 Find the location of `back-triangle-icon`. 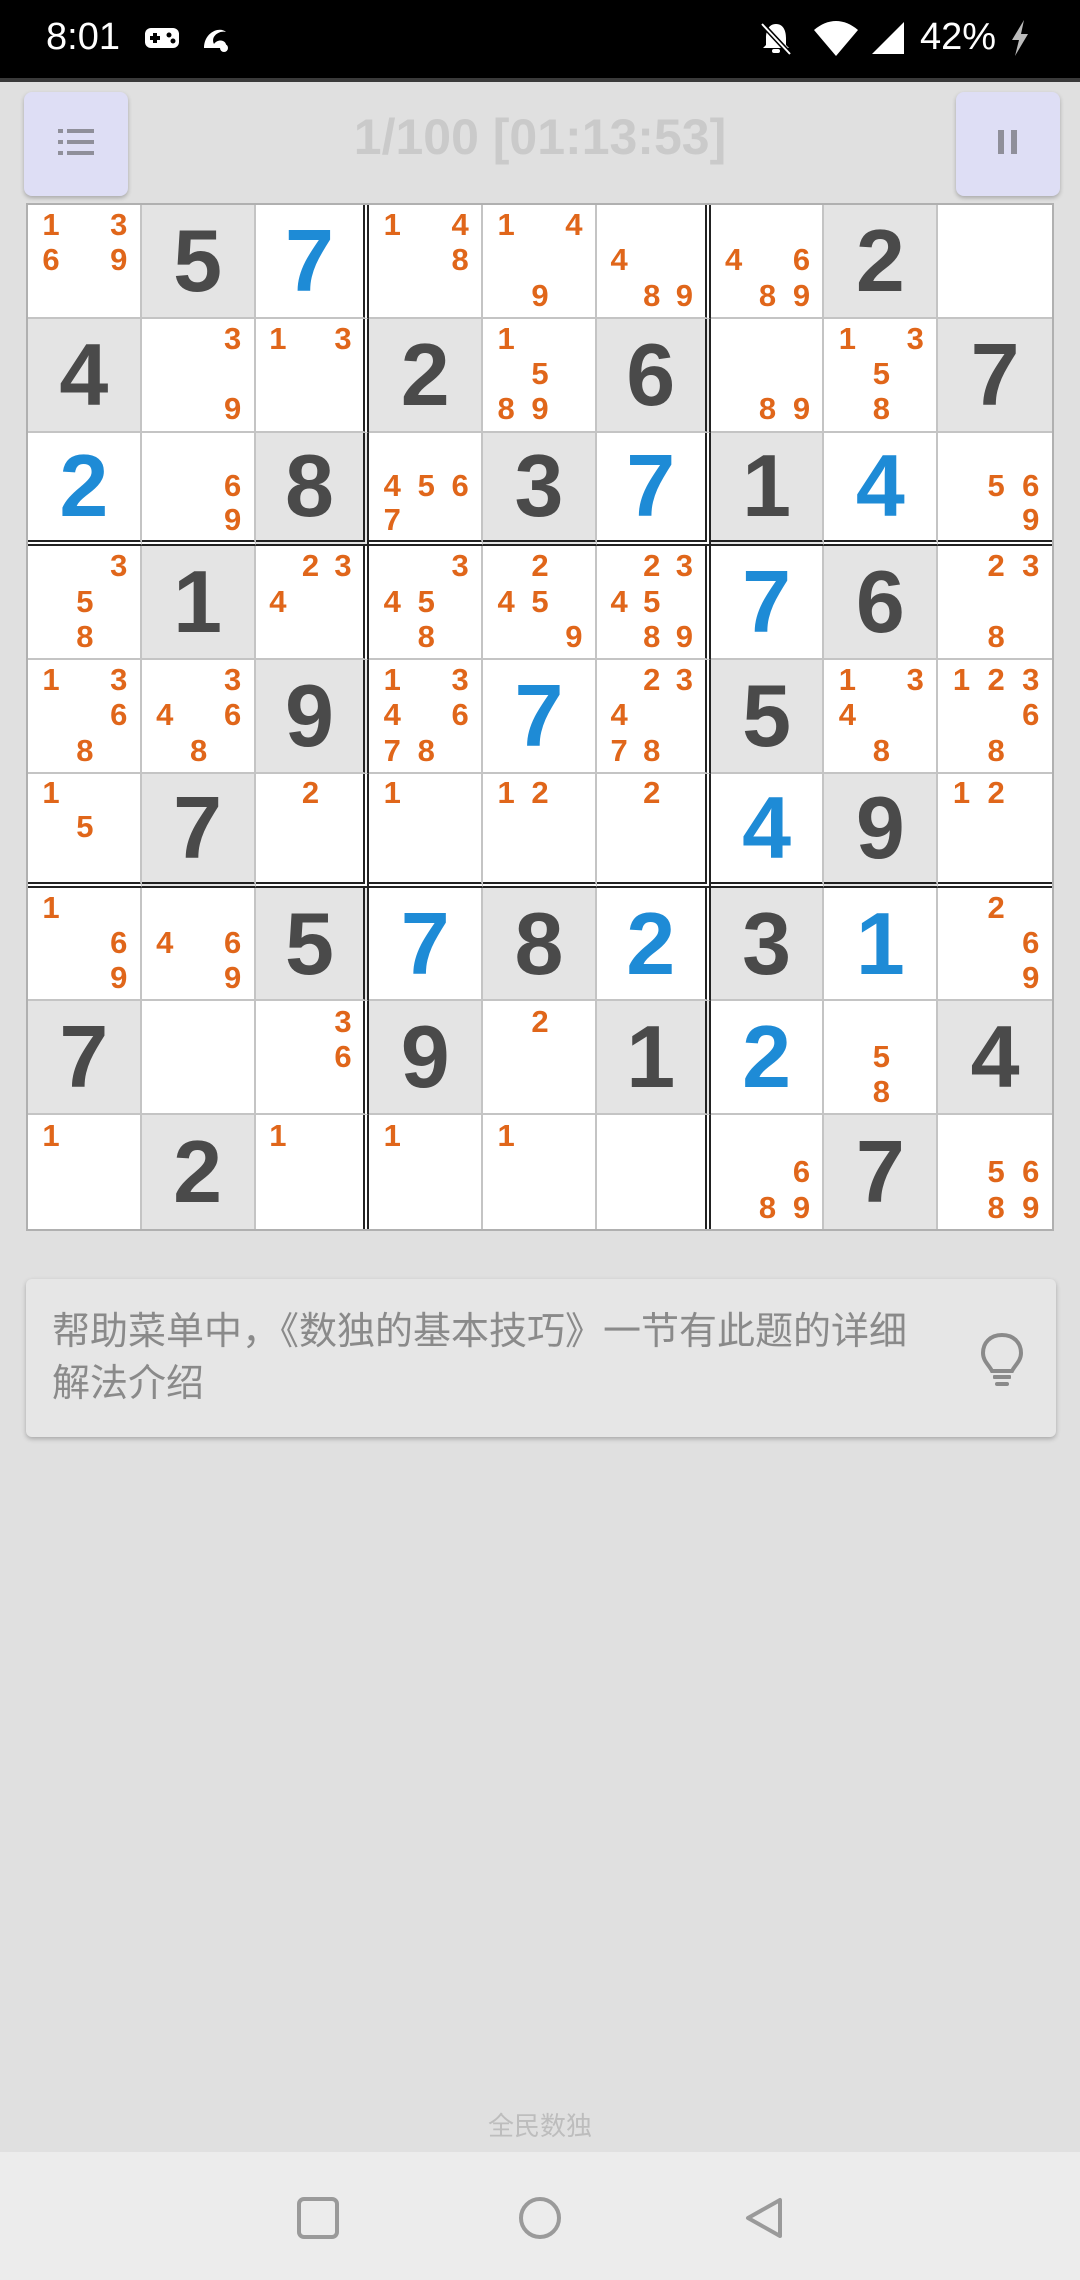

back-triangle-icon is located at coordinates (764, 2220).